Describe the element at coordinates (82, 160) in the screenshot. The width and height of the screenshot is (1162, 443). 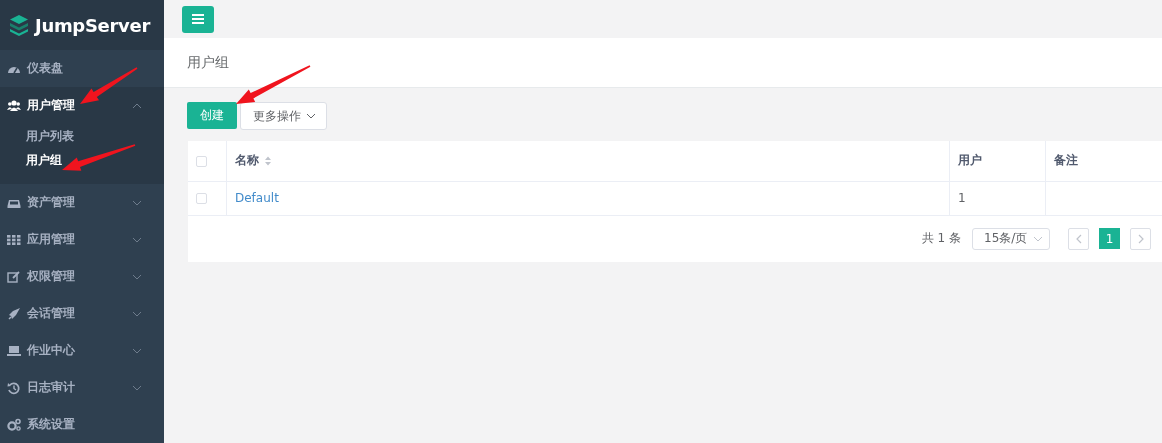
I see `submenu-item: 用户组` at that location.